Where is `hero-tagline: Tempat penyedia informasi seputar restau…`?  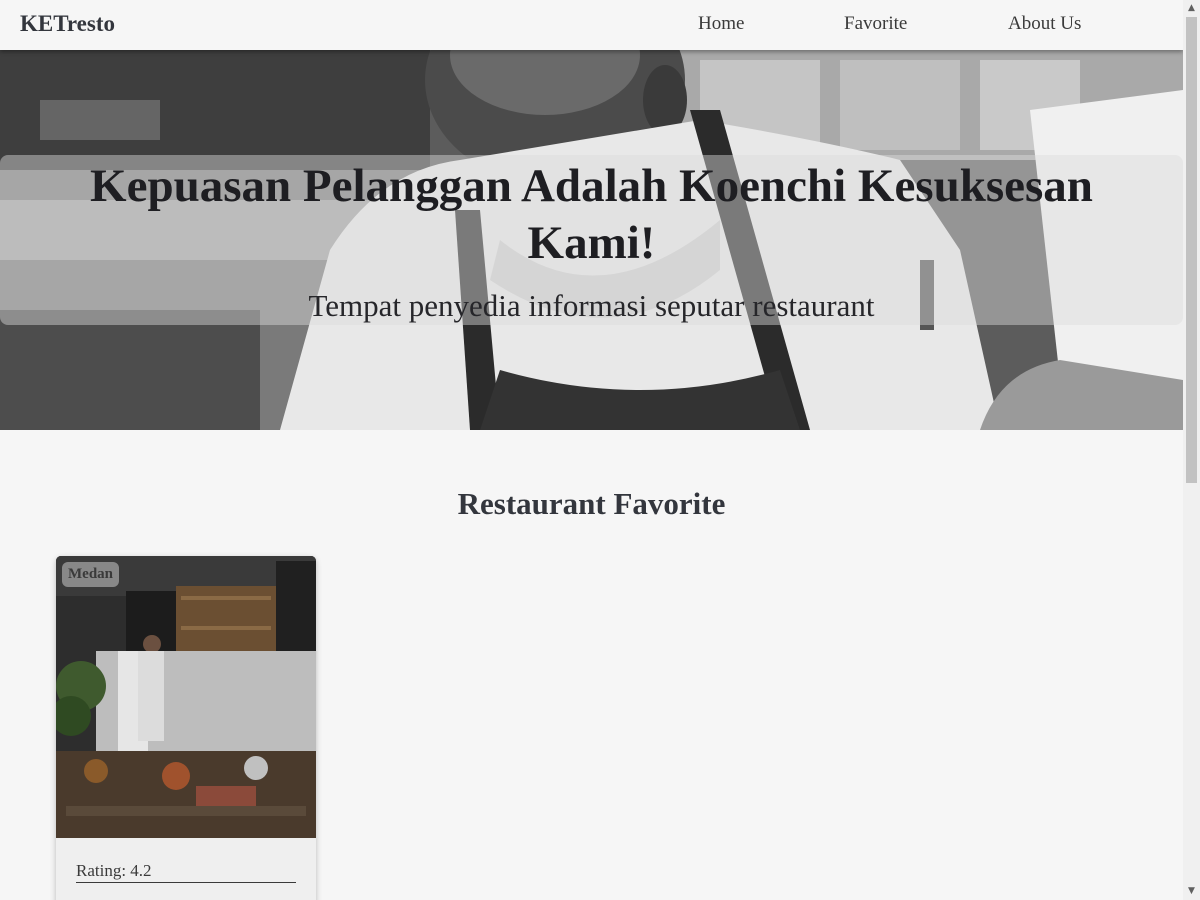
hero-tagline: Tempat penyedia informasi seputar restau… is located at coordinates (591, 305).